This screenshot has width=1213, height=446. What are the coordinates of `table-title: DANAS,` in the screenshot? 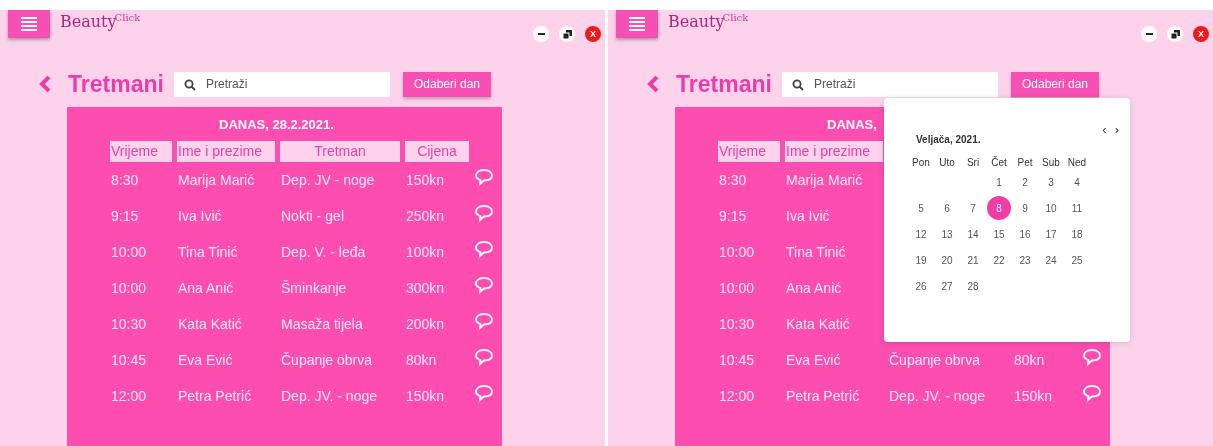 It's located at (852, 124).